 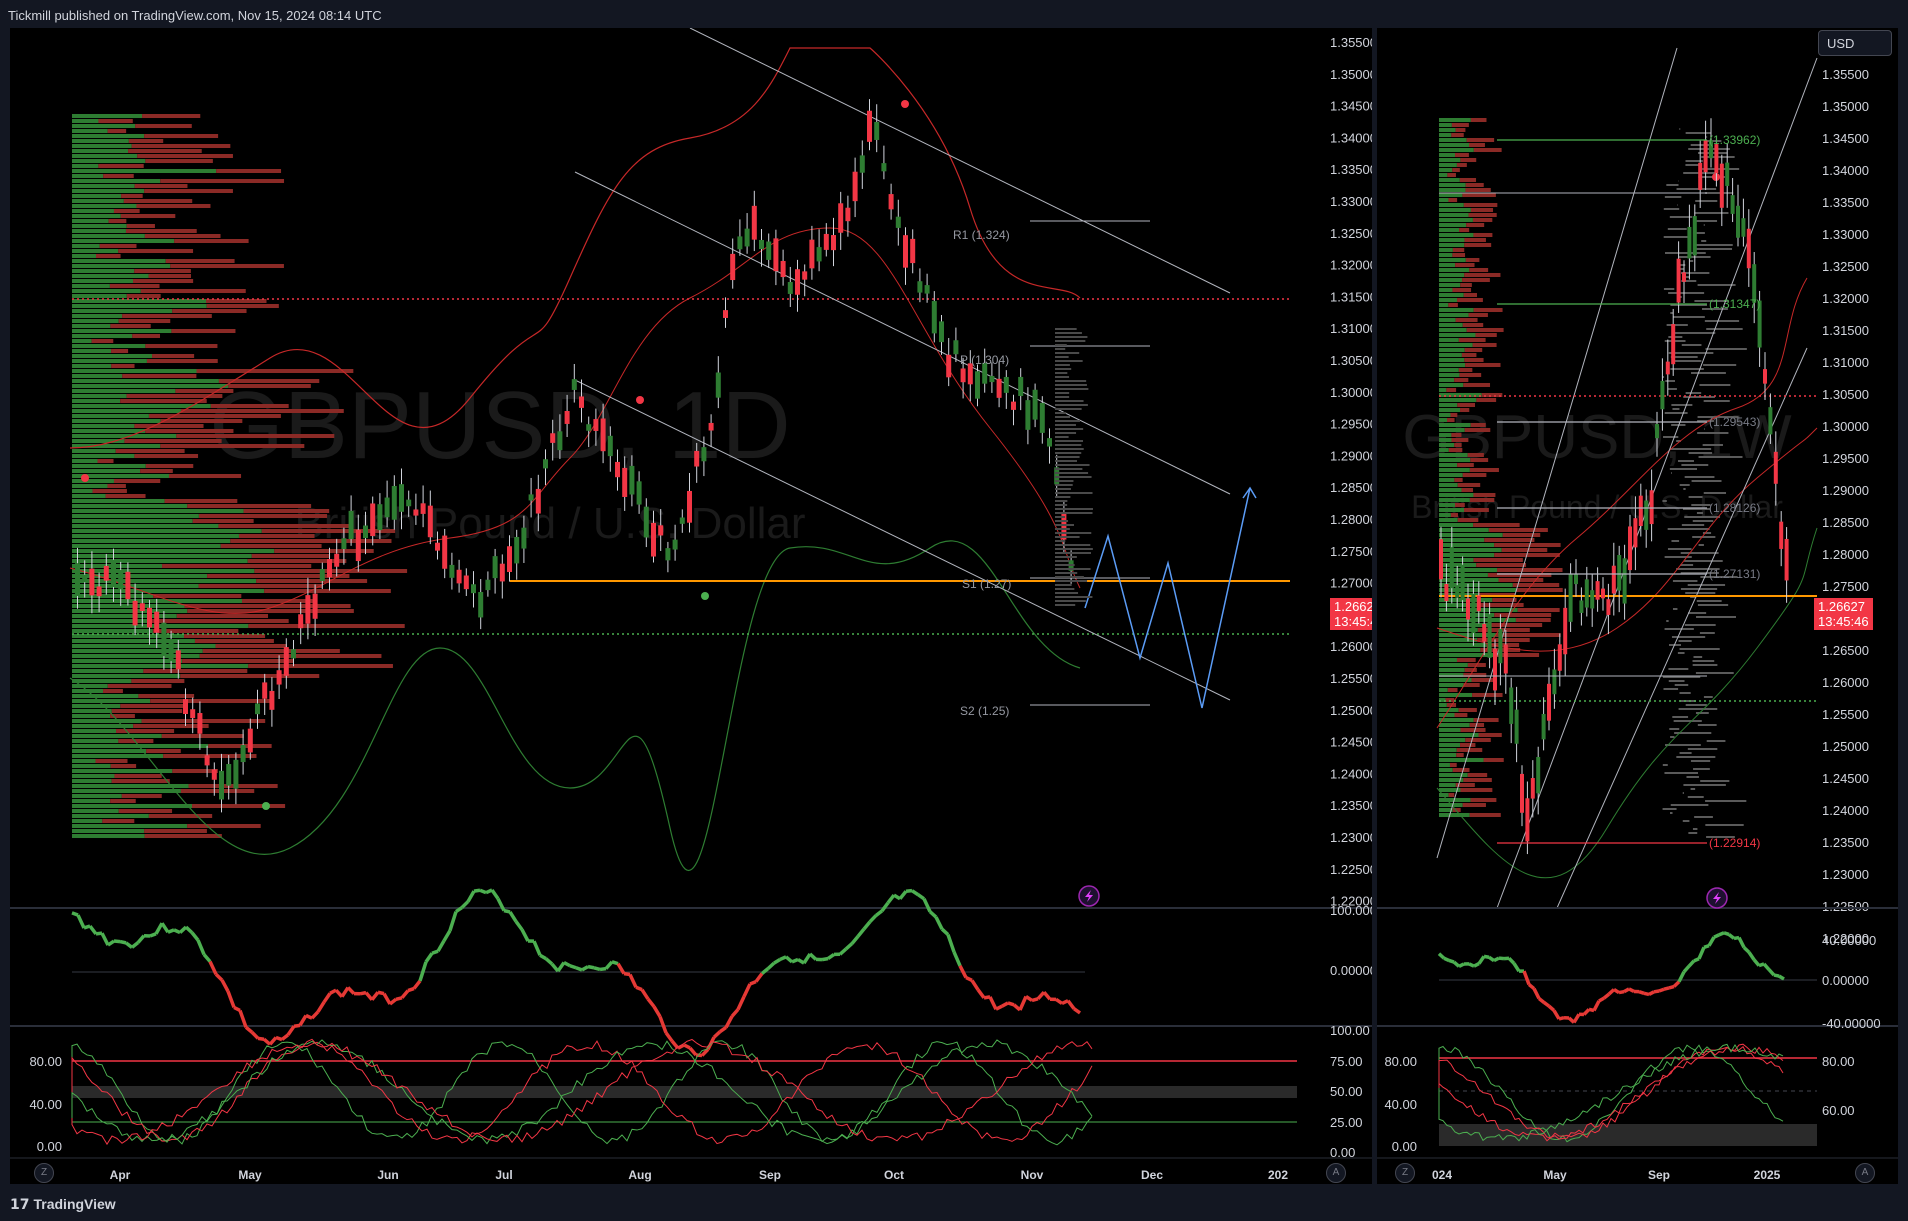 What do you see at coordinates (1400, 1104) in the screenshot?
I see `osc2-left-axis-label: 40.00` at bounding box center [1400, 1104].